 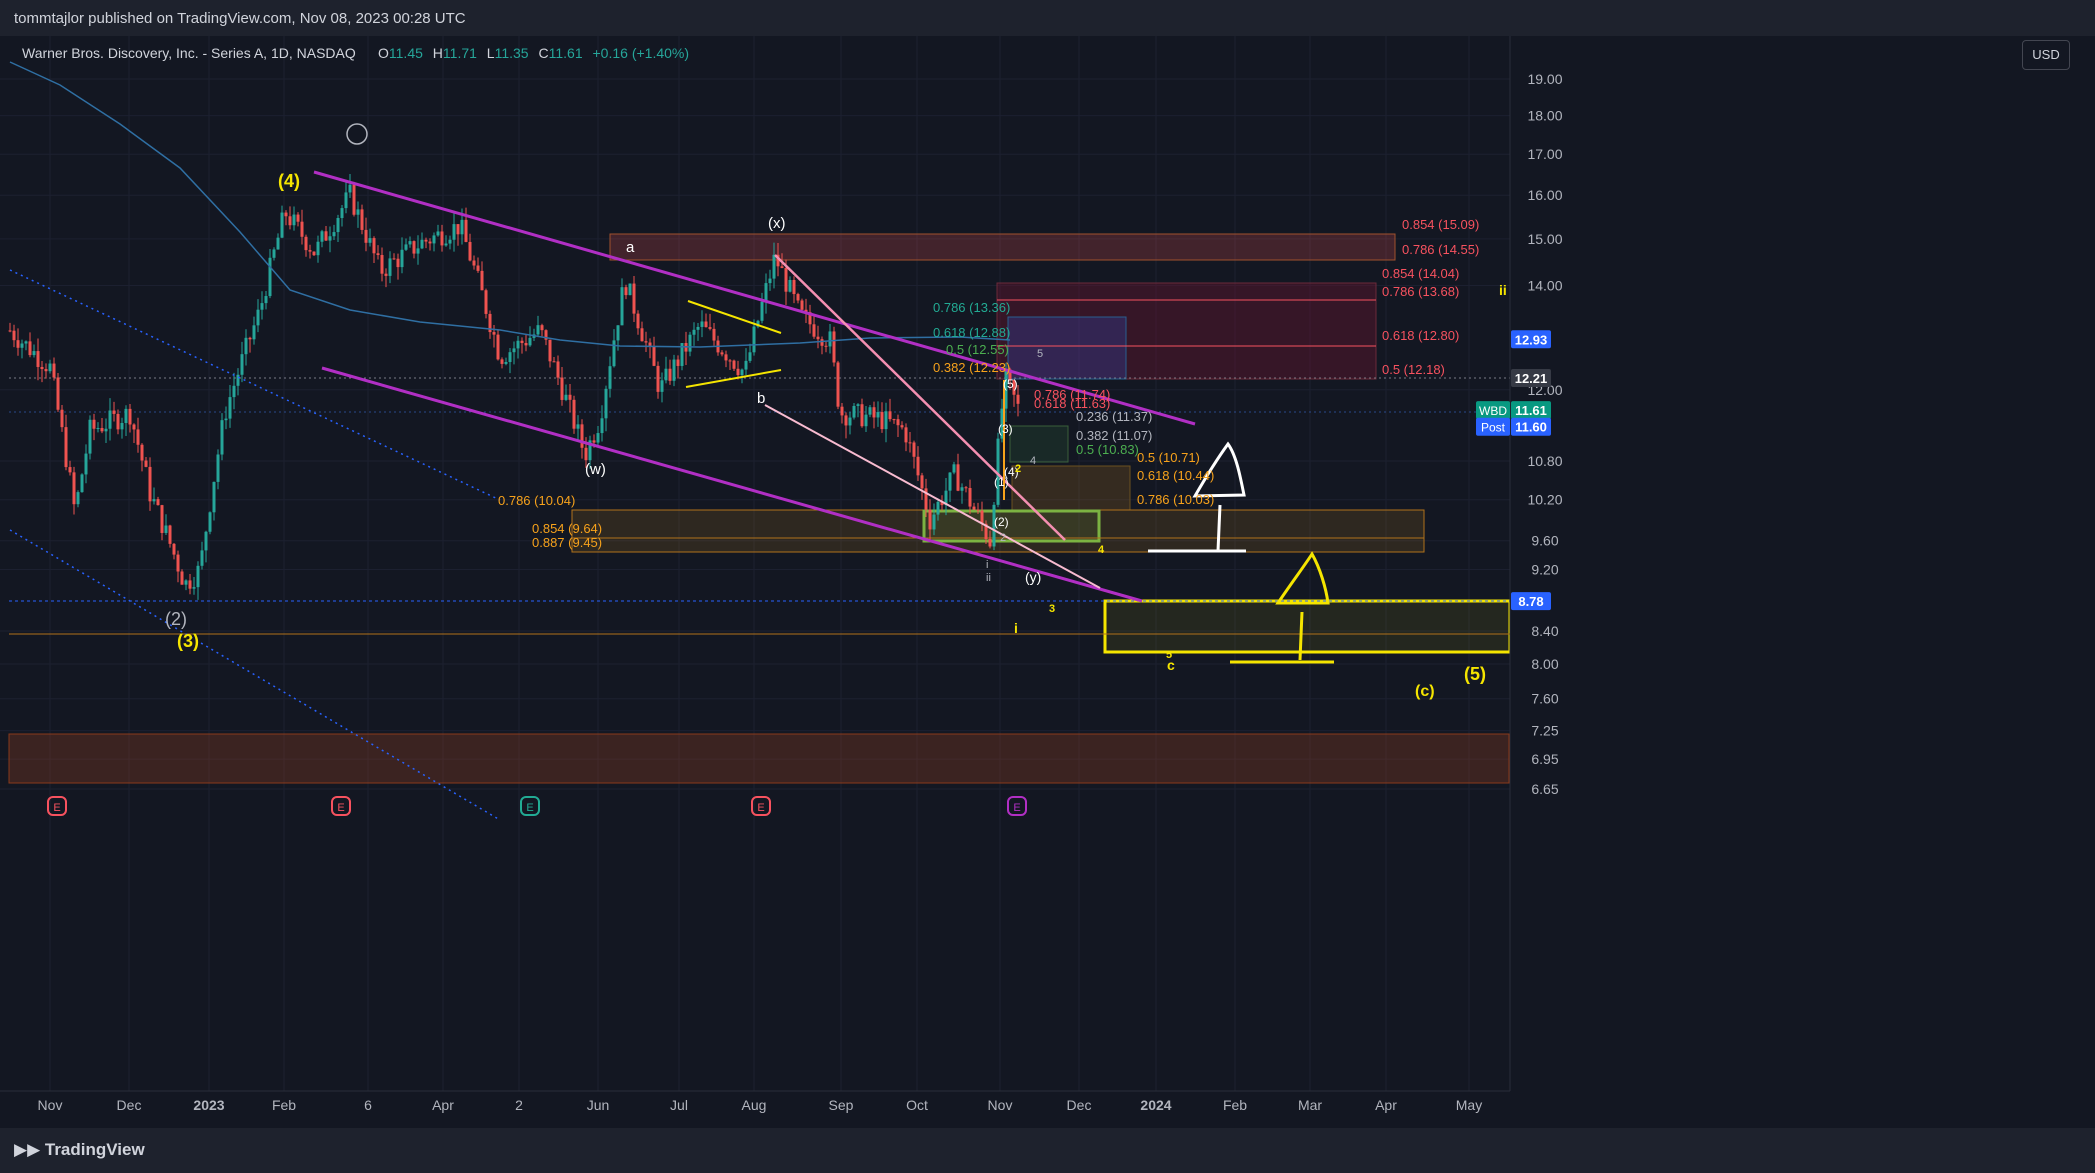 What do you see at coordinates (1047, 1150) in the screenshot?
I see `footer: ▶▶ TradingView` at bounding box center [1047, 1150].